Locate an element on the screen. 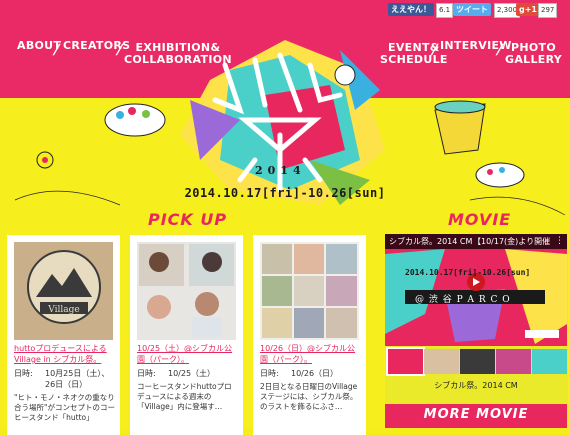 This screenshot has height=435, width=570. gplus-label: g+1 is located at coordinates (528, 9).